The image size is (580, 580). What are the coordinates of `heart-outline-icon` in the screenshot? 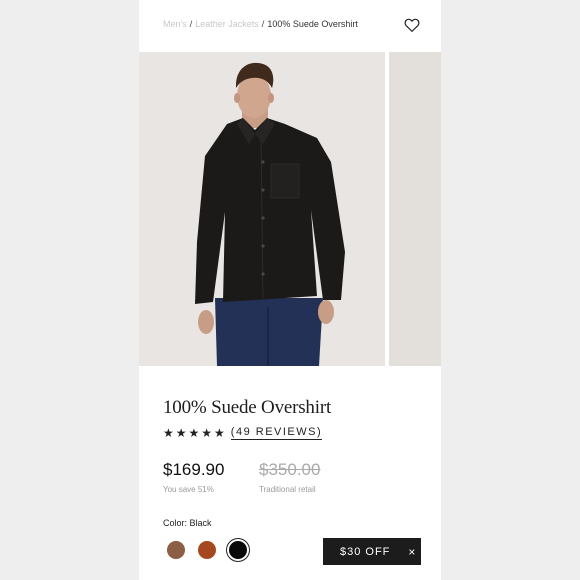 It's located at (412, 25).